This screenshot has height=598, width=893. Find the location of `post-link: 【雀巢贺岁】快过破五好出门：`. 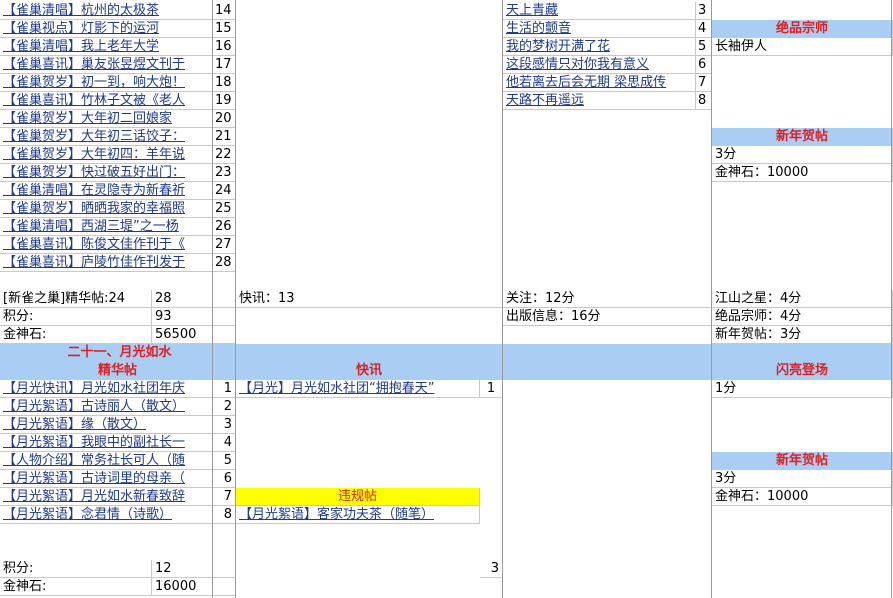

post-link: 【雀巢贺岁】快过破五好出门： is located at coordinates (106, 173).